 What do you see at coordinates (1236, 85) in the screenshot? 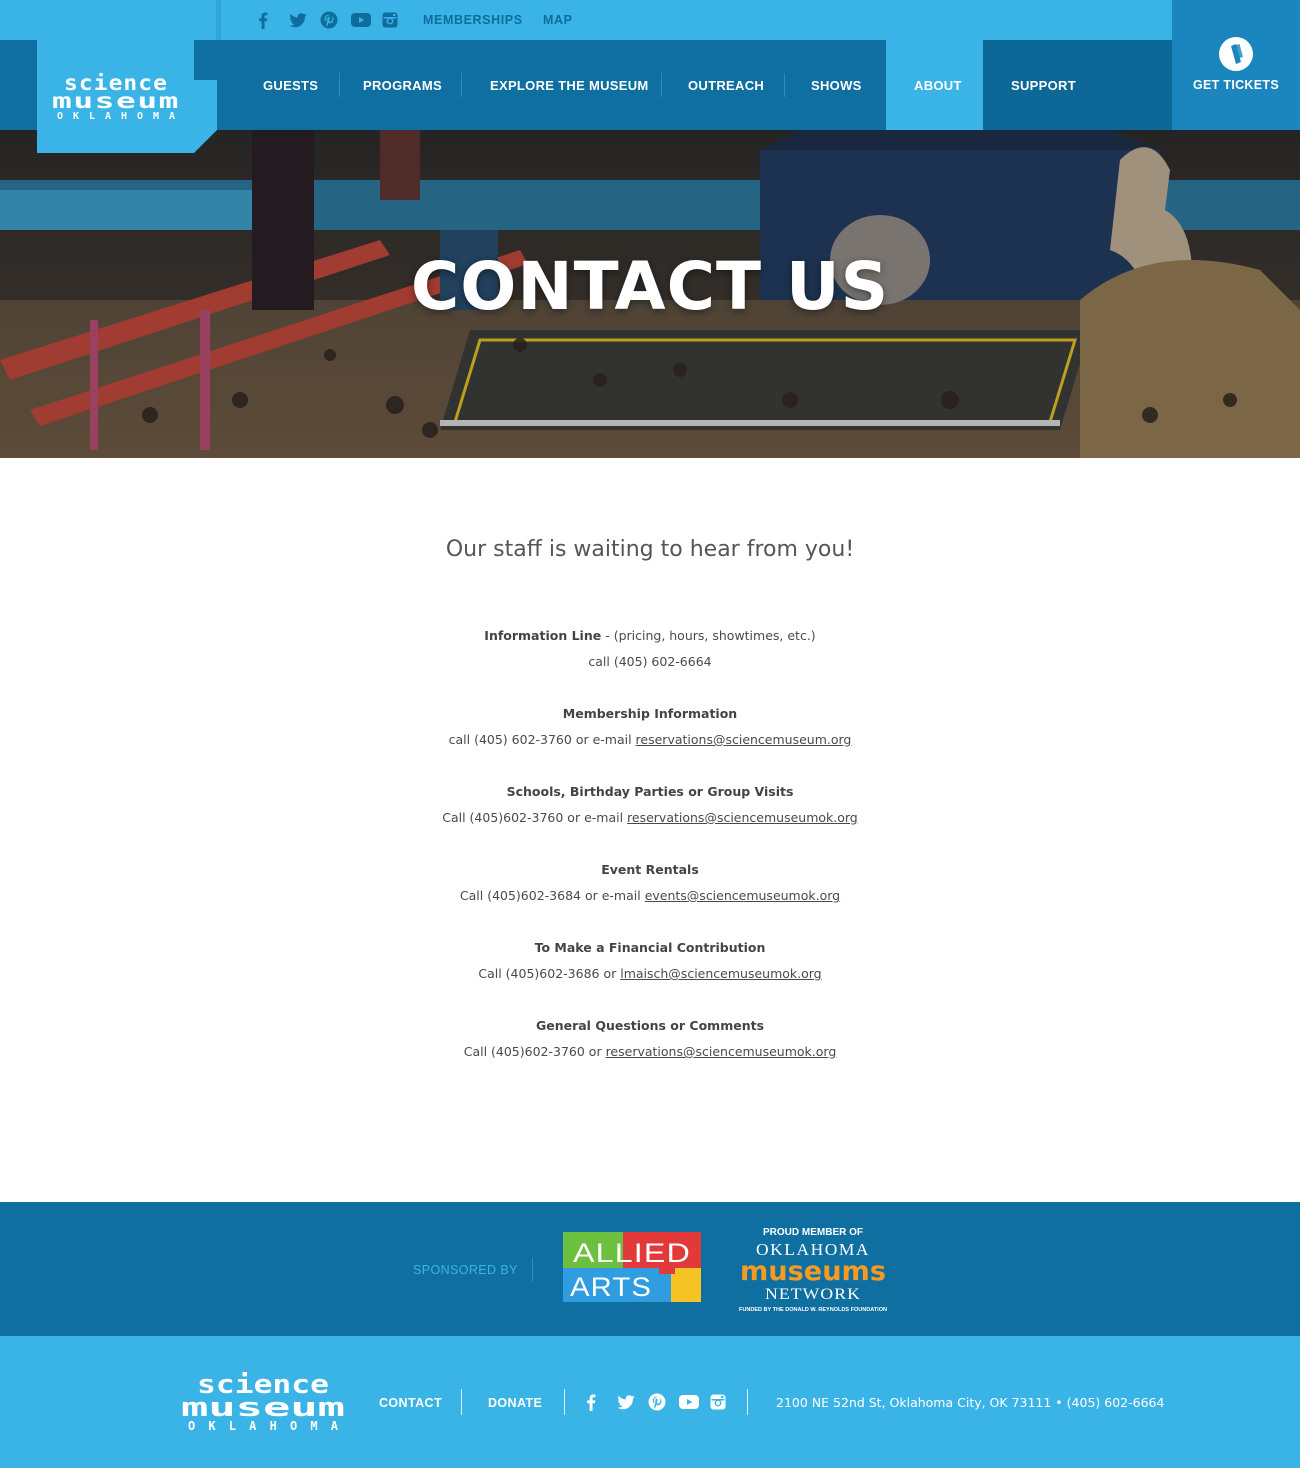
I see `get-tickets-label: GET TICKETS` at bounding box center [1236, 85].